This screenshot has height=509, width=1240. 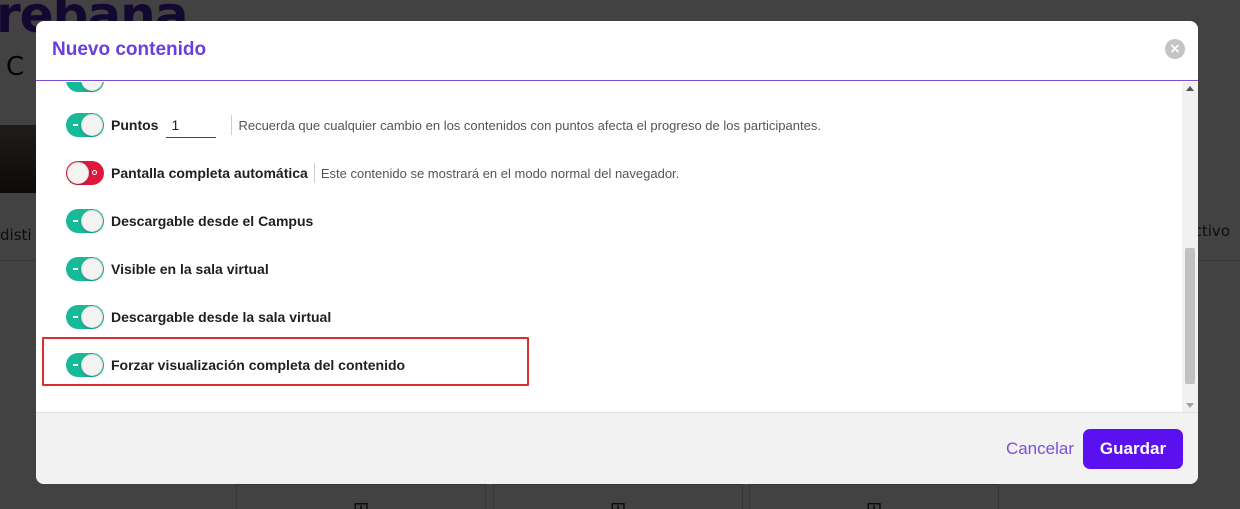 I want to click on scroll-thumb, so click(x=1190, y=316).